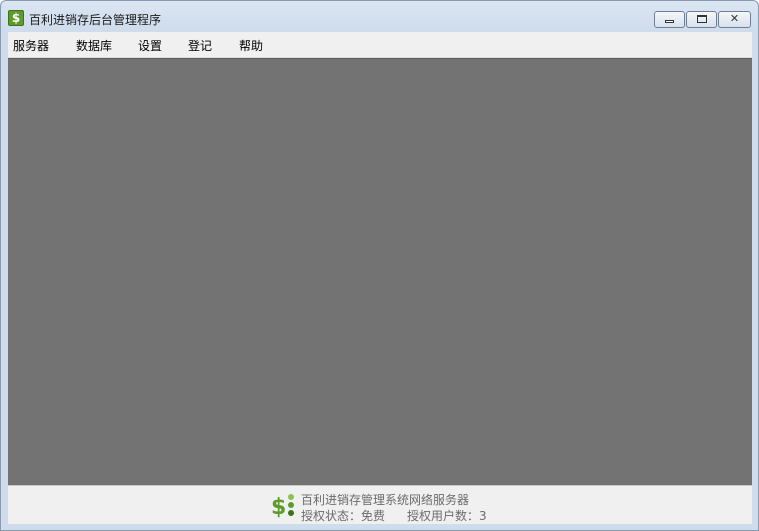  I want to click on minimize-button, so click(669, 19).